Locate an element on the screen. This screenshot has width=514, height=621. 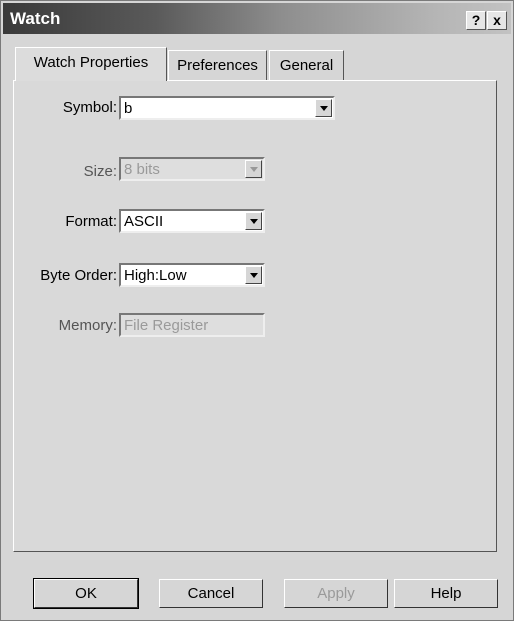
size-dropdown-arrow-icon is located at coordinates (253, 169).